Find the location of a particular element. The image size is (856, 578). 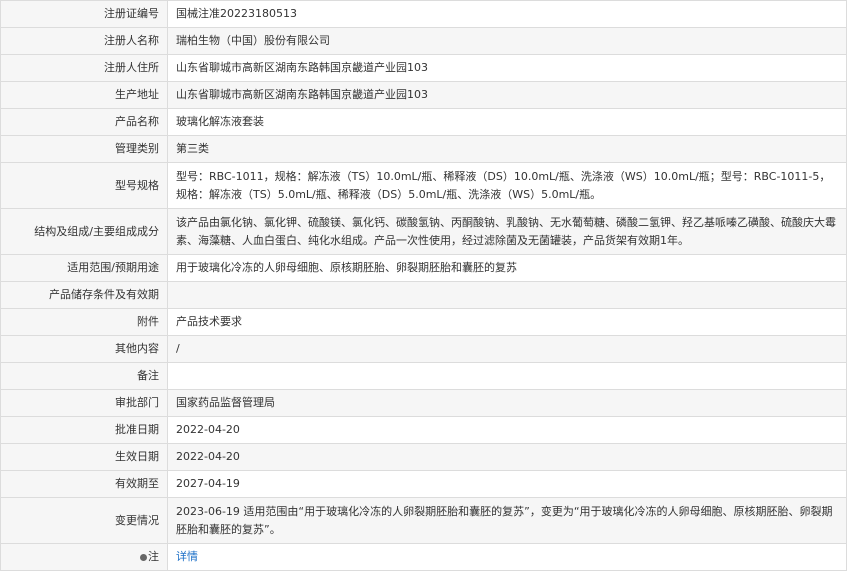

label-change-history: 变更情况 is located at coordinates (84, 520).